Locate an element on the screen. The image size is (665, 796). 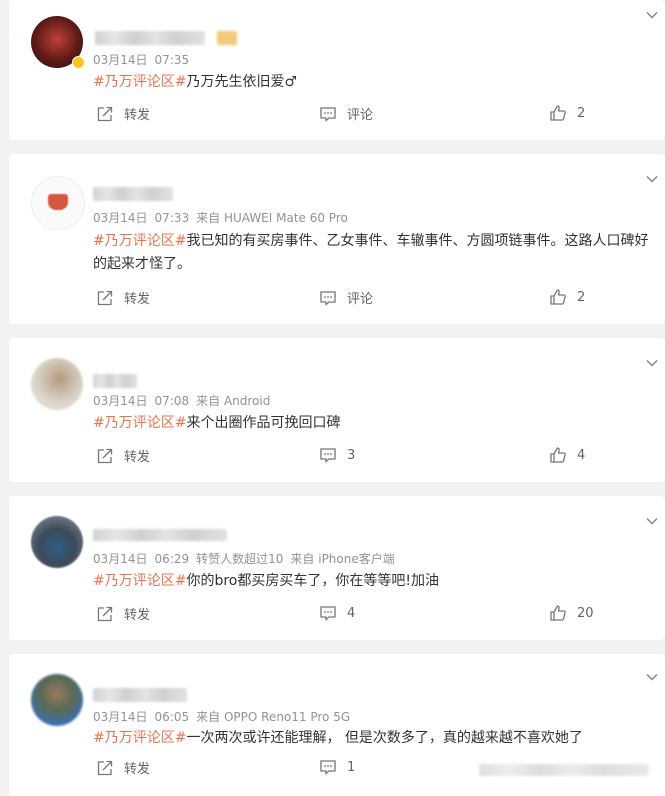
like-count: 4 is located at coordinates (581, 455).